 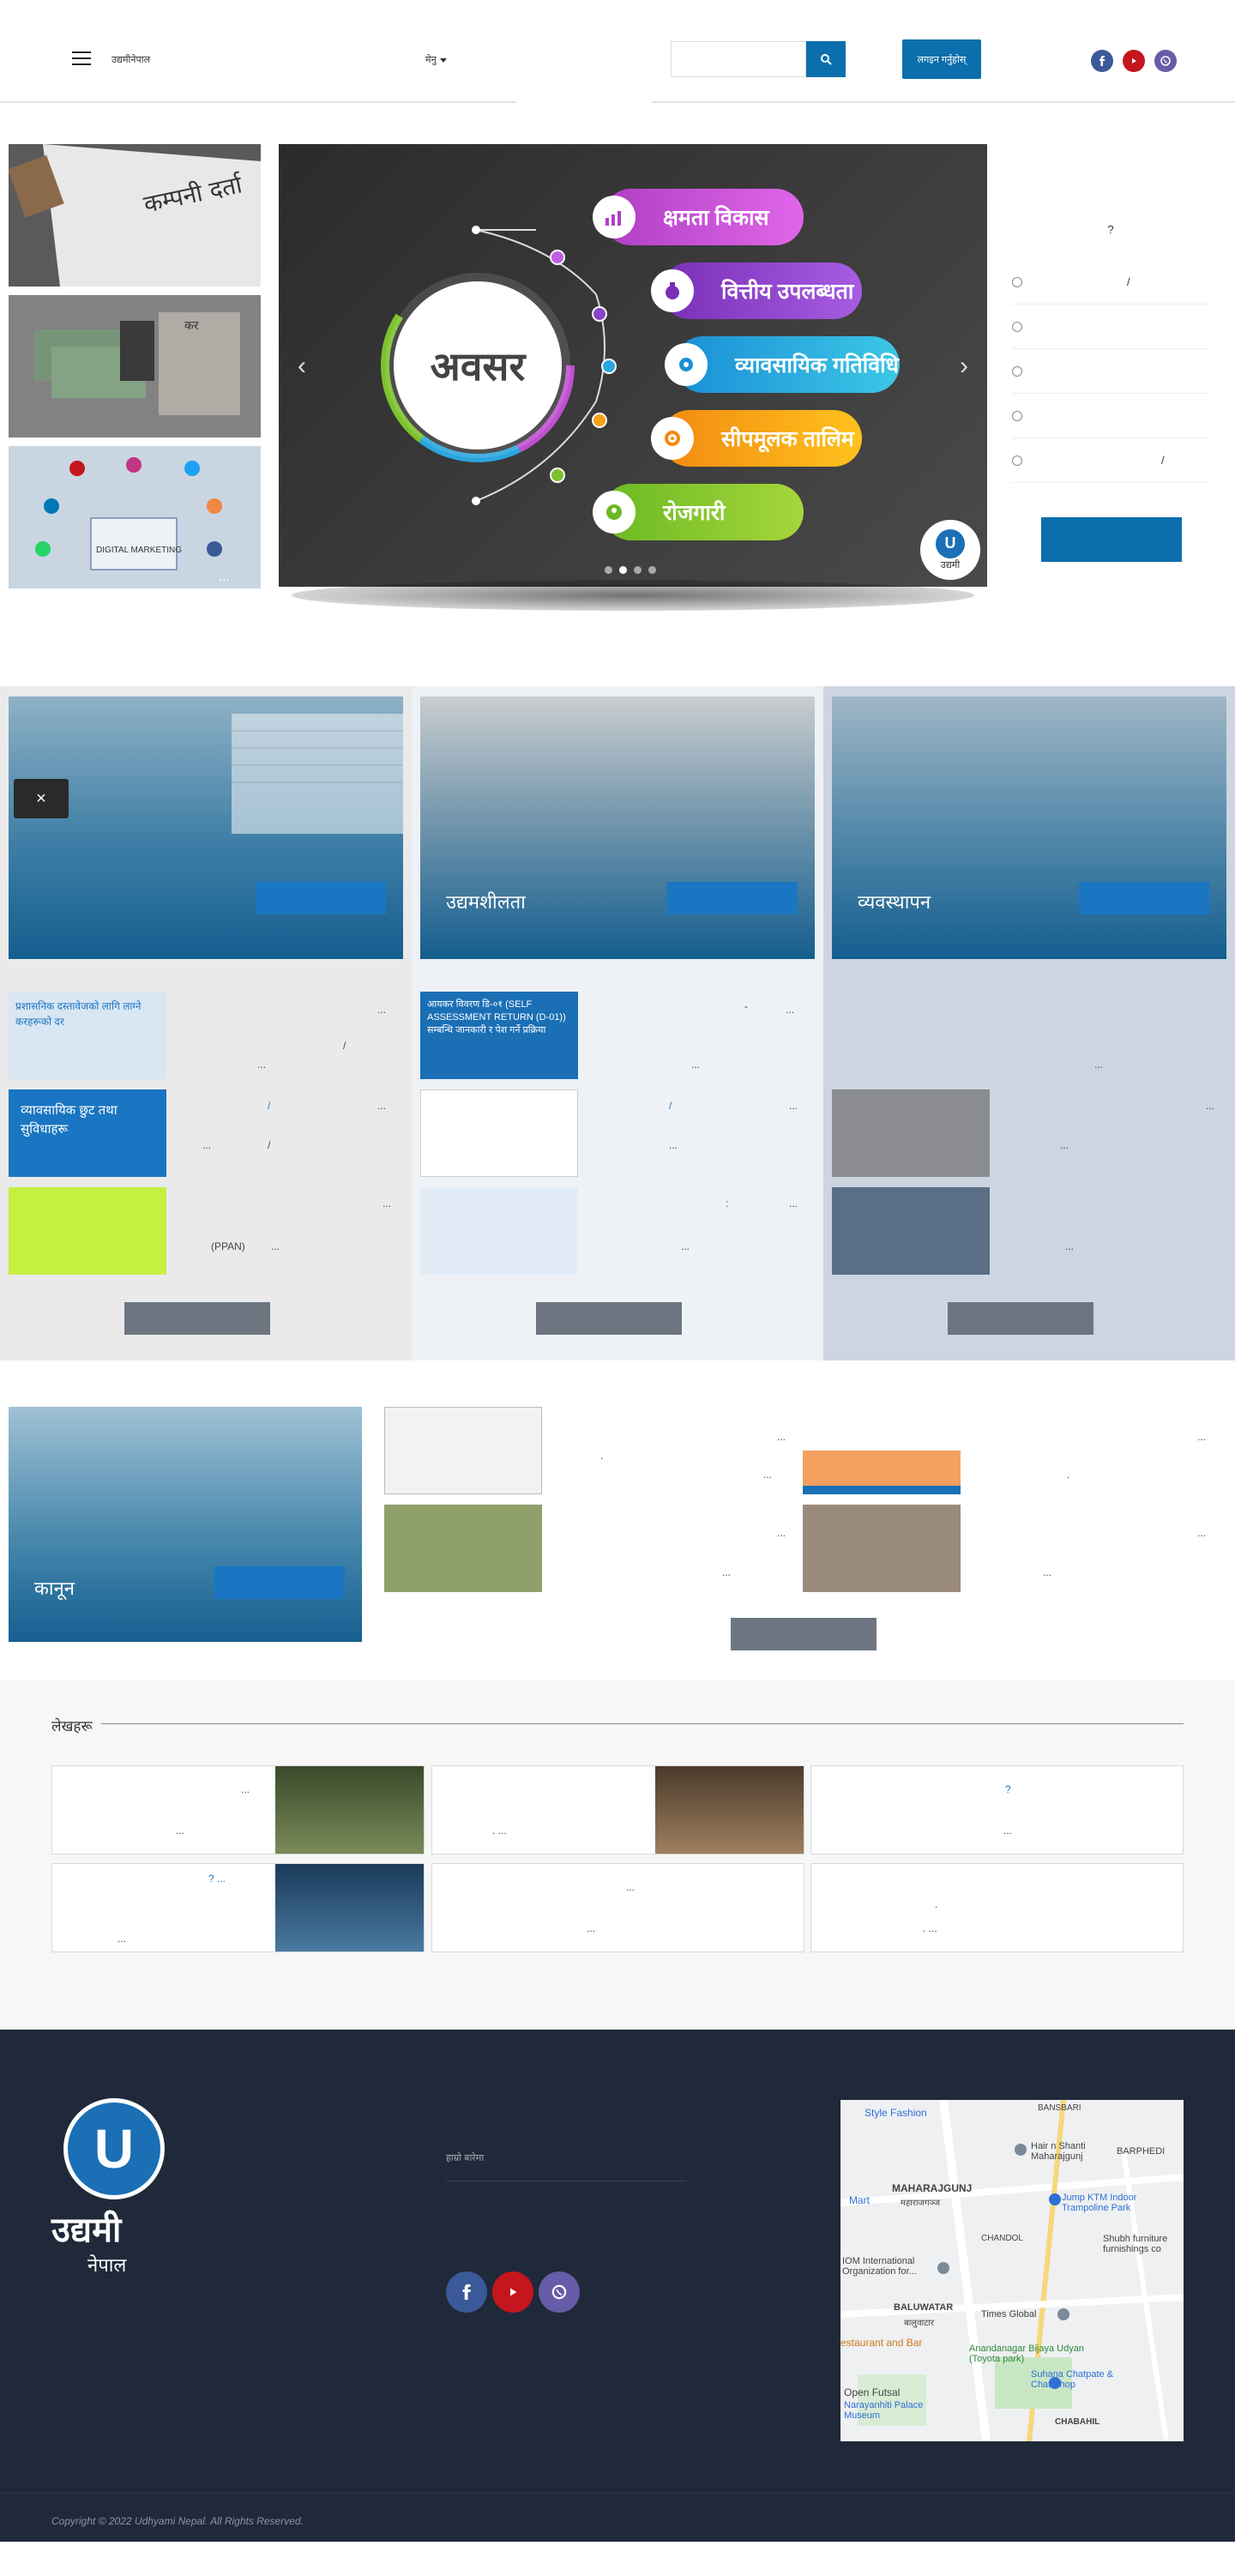 I want to click on category-item-image: व्यावसायिक छुट तथा सुविधाहरू, so click(x=87, y=1133).